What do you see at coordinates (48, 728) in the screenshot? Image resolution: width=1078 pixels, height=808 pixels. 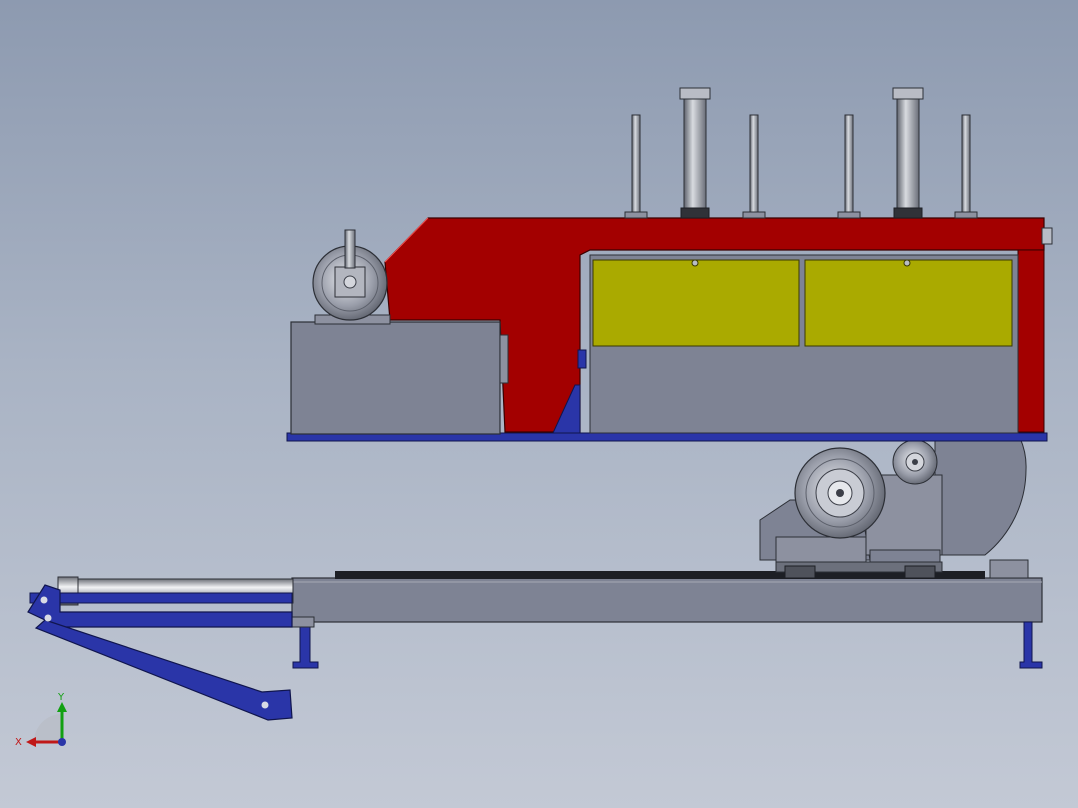 I see `triad-plane-icon` at bounding box center [48, 728].